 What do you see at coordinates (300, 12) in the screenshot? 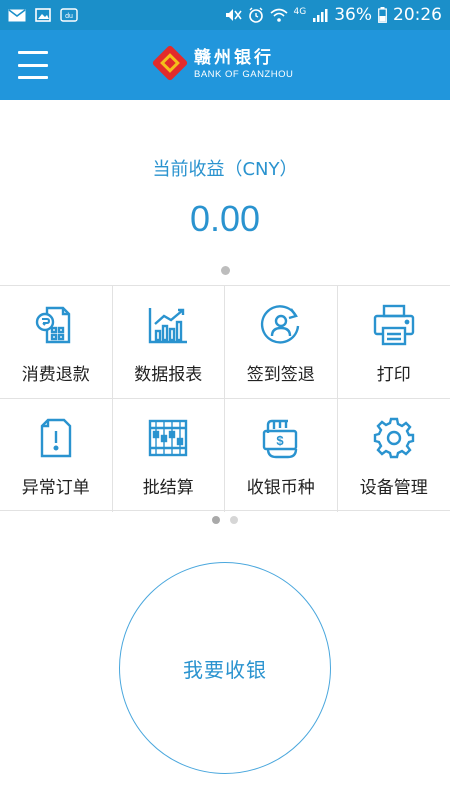
I see `network-type: 4G` at bounding box center [300, 12].